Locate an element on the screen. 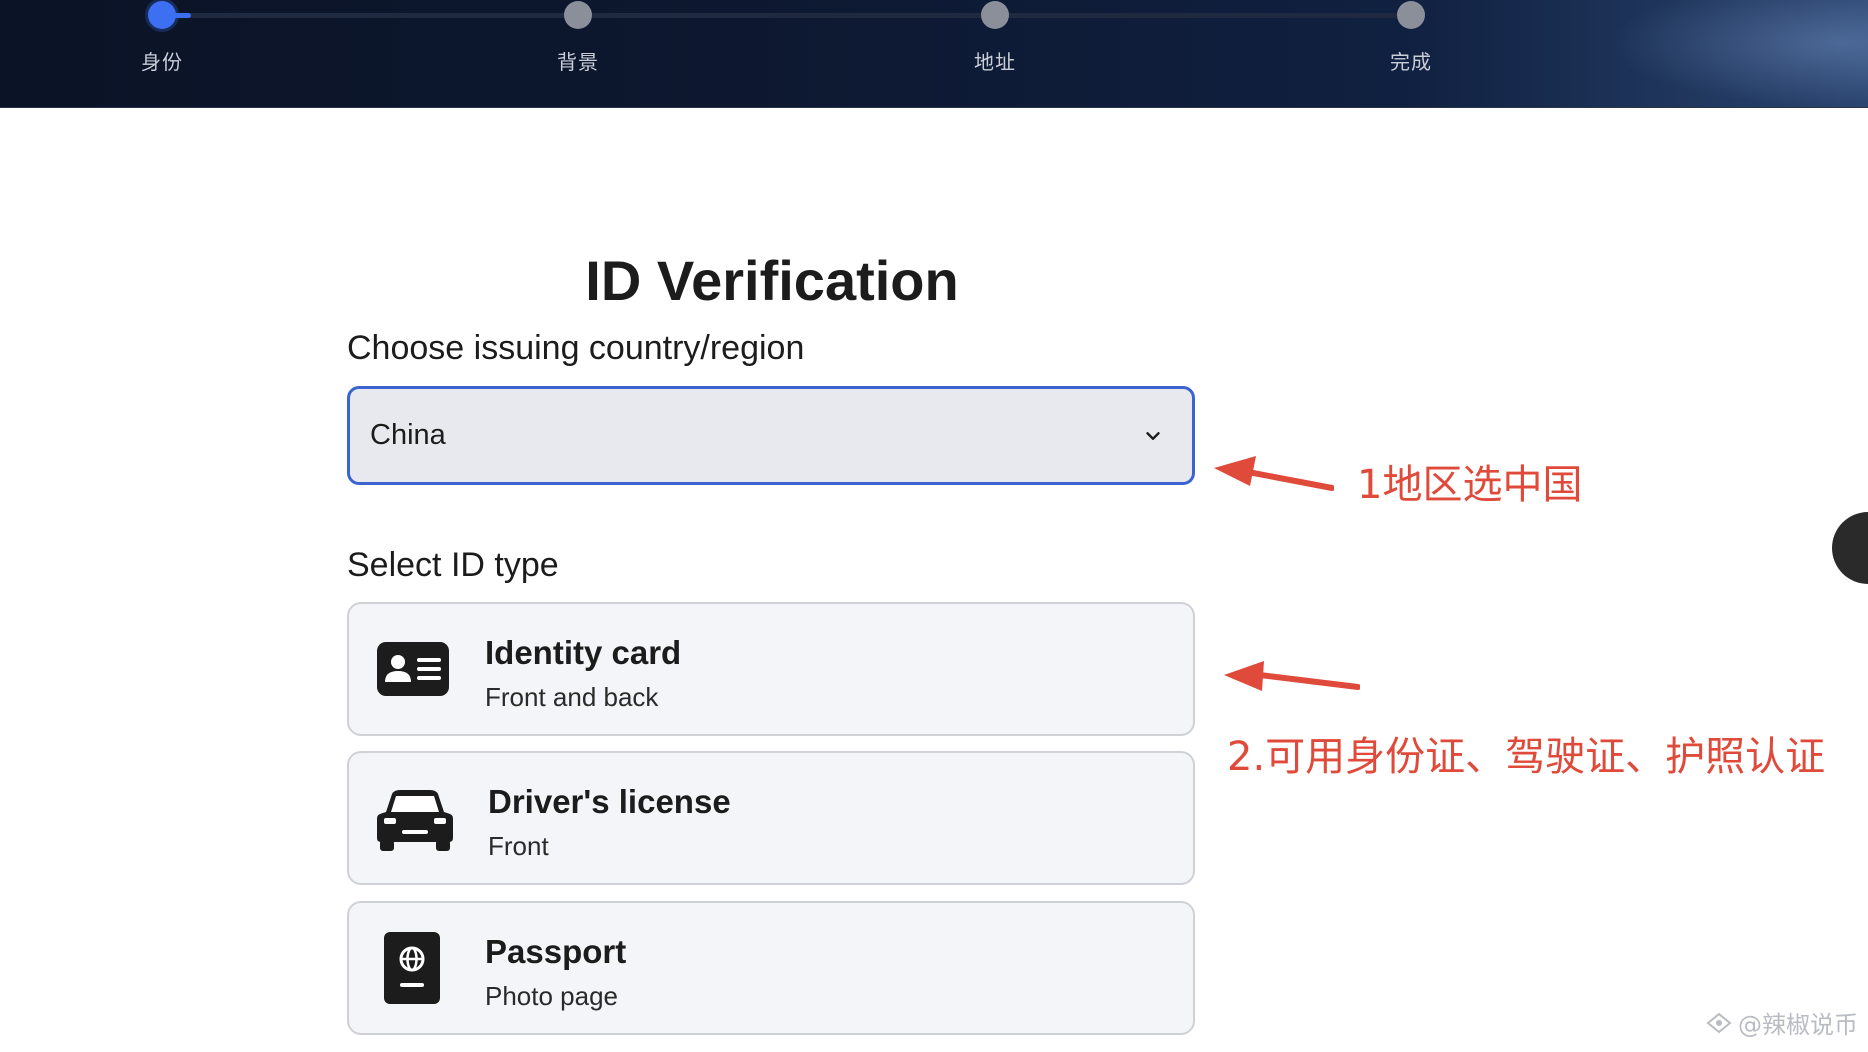 The width and height of the screenshot is (1868, 1052). watermark-logo-icon is located at coordinates (1719, 1022).